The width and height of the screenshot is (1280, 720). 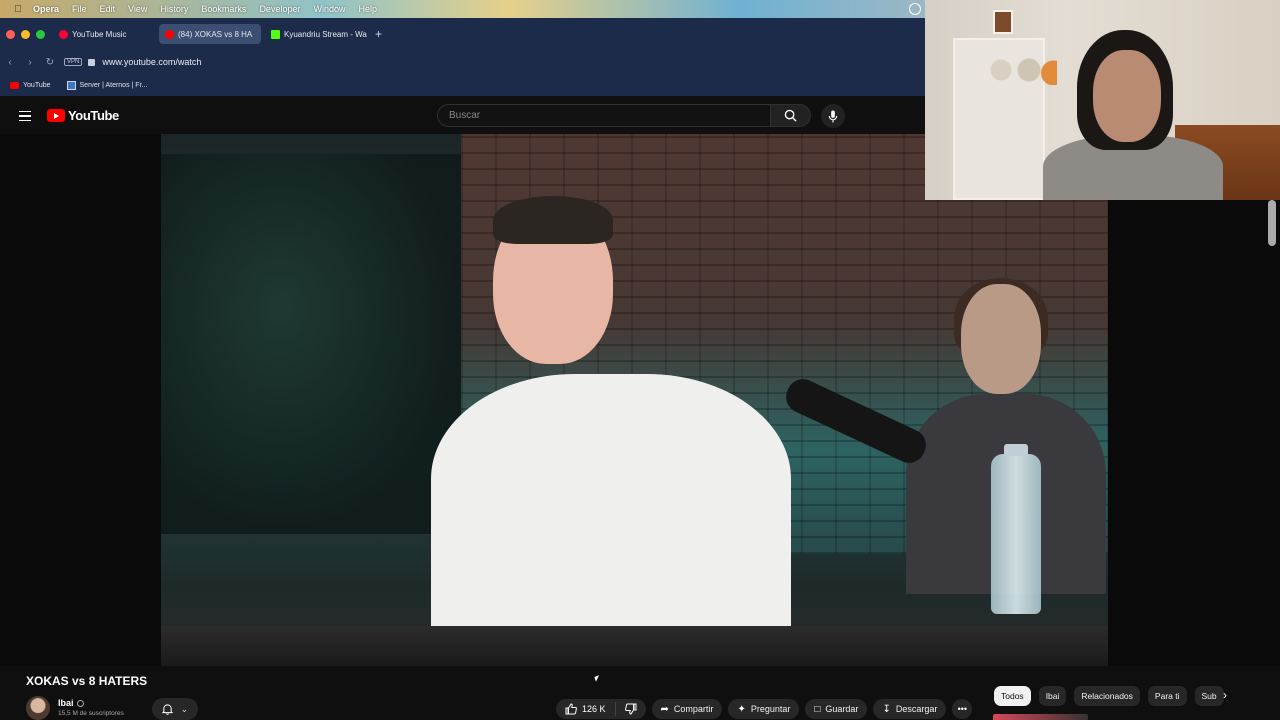 I want to click on recommended-video-thumbnail, so click(x=1040, y=717).